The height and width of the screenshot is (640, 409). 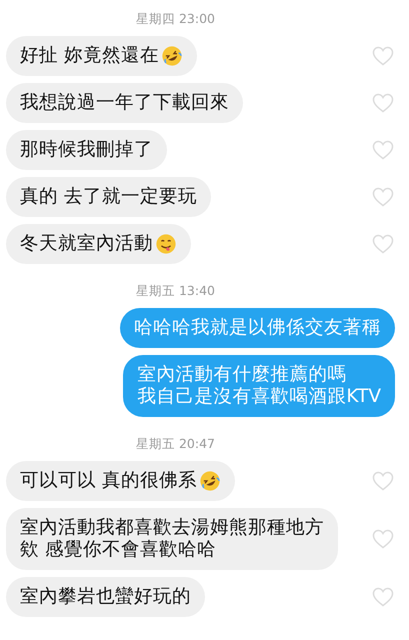 I want to click on message-text: 室內攀岩也蠻好玩的, so click(x=105, y=597).